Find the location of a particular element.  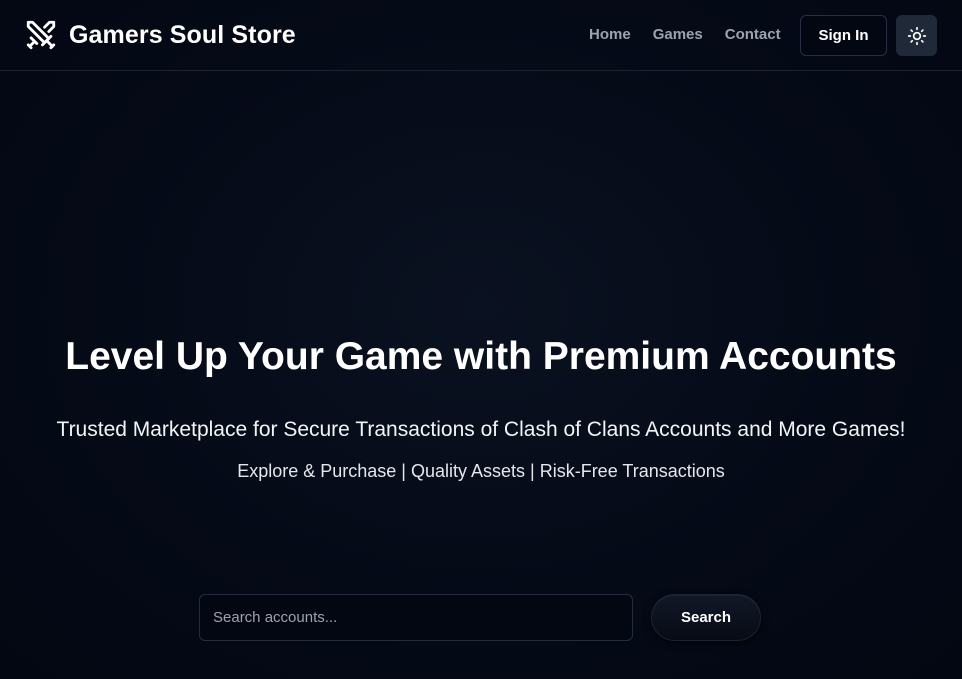

theme-toggle-button is located at coordinates (916, 35).